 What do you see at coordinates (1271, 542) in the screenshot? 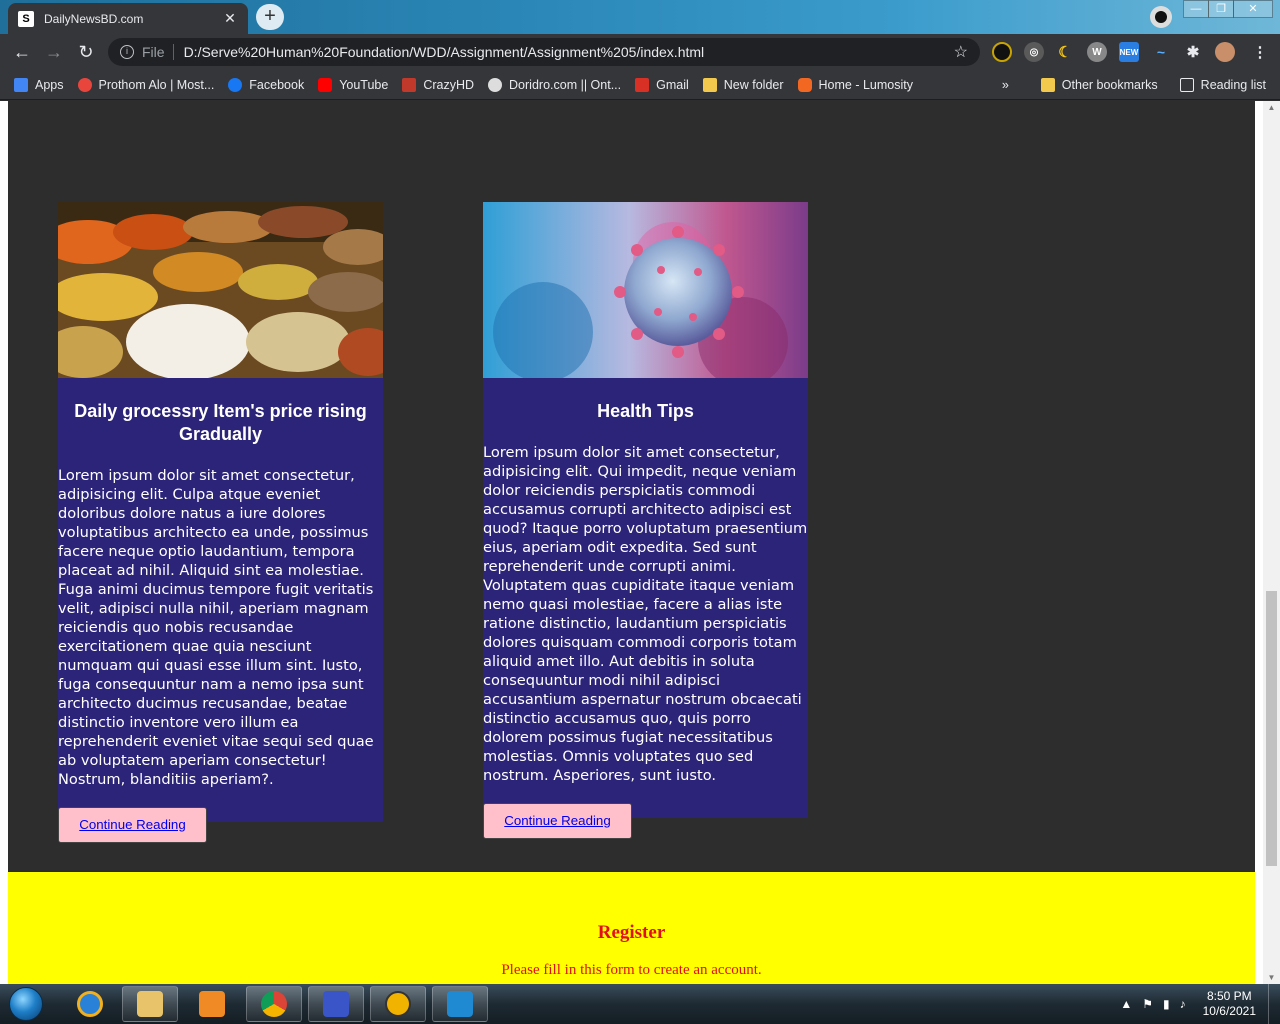
I see `page-scrollbar: ▲ ▼` at bounding box center [1271, 542].